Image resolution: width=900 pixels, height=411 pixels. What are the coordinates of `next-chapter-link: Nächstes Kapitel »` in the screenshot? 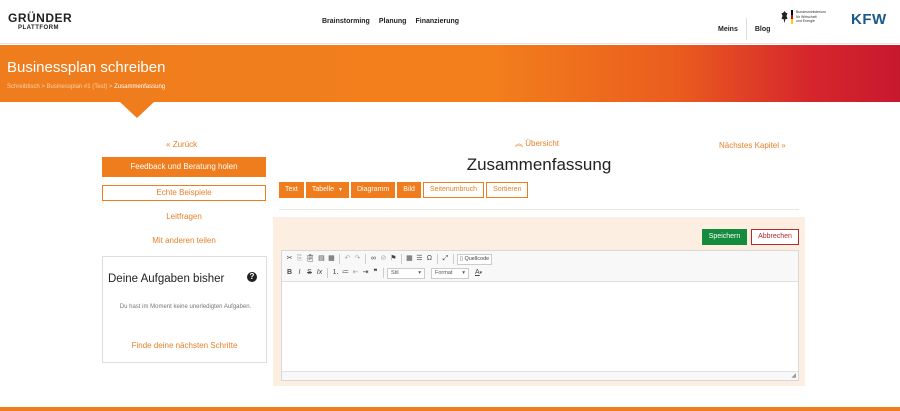 It's located at (752, 145).